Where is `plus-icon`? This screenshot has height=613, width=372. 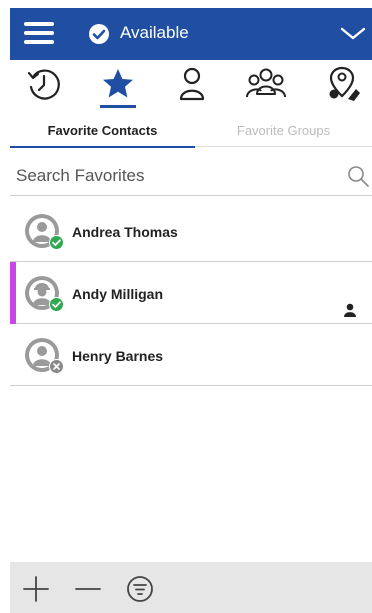 plus-icon is located at coordinates (36, 589).